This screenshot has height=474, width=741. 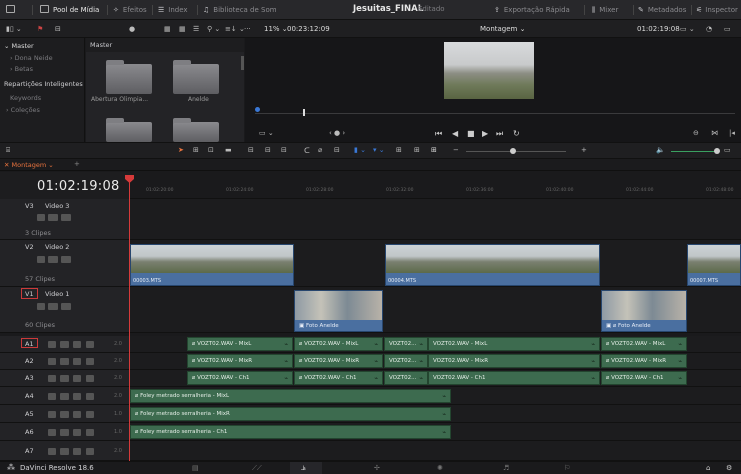 What do you see at coordinates (377, 468) in the screenshot?
I see `fusion-page-icon: ✢` at bounding box center [377, 468].